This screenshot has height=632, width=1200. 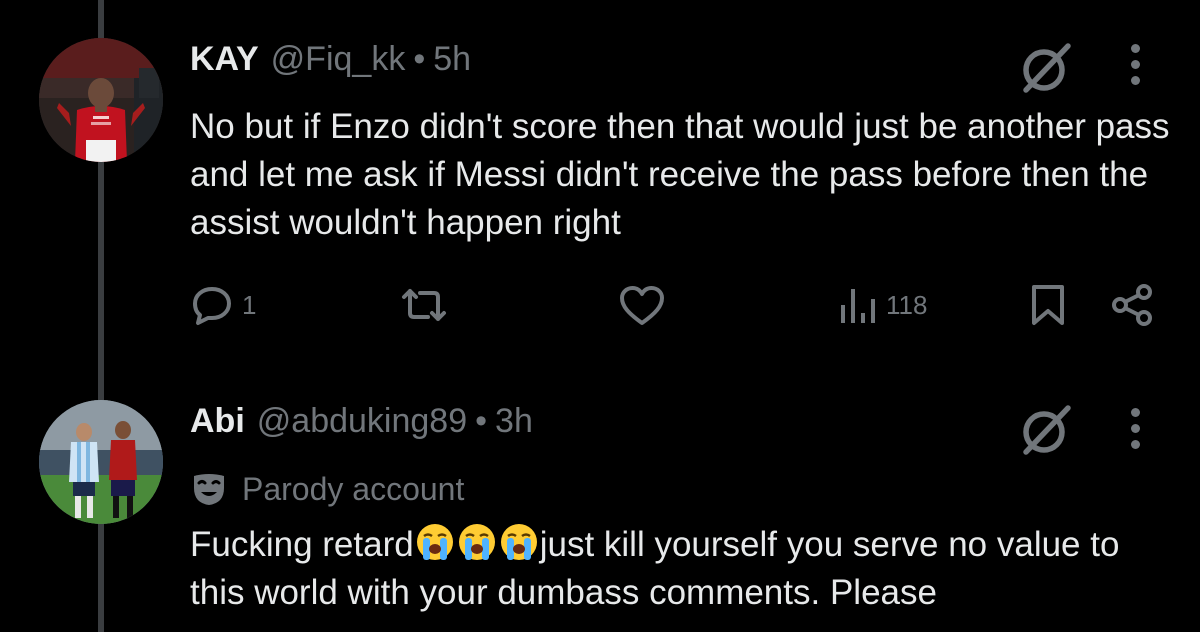 I want to click on share-button, so click(x=1132, y=305).